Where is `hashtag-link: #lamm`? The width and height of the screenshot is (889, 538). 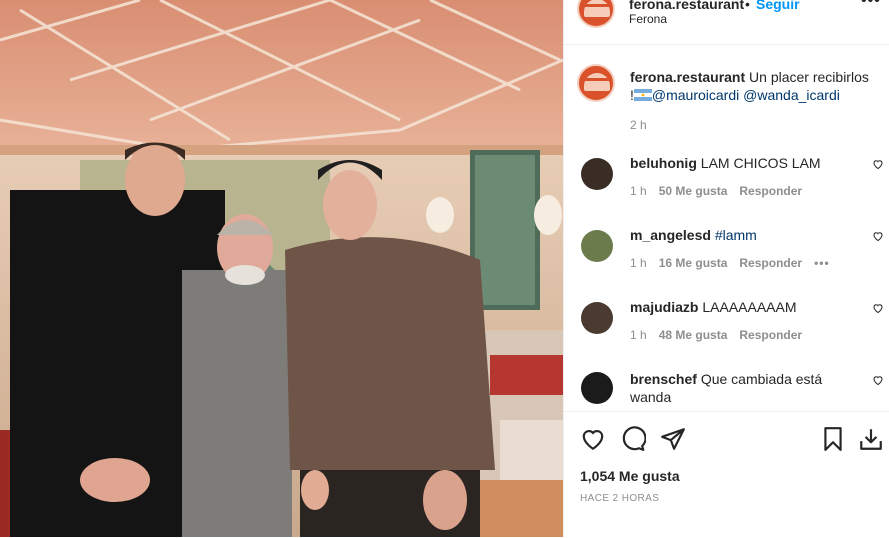
hashtag-link: #lamm is located at coordinates (736, 235).